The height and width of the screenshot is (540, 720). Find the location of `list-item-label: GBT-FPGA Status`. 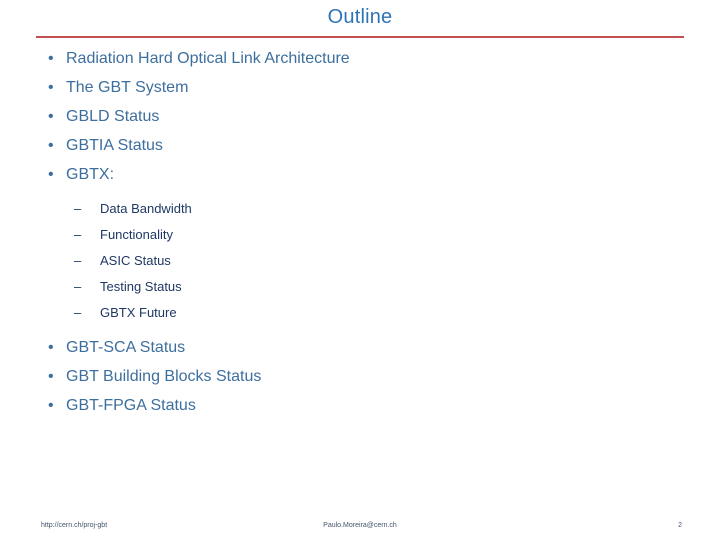

list-item-label: GBT-FPGA Status is located at coordinates (131, 405).